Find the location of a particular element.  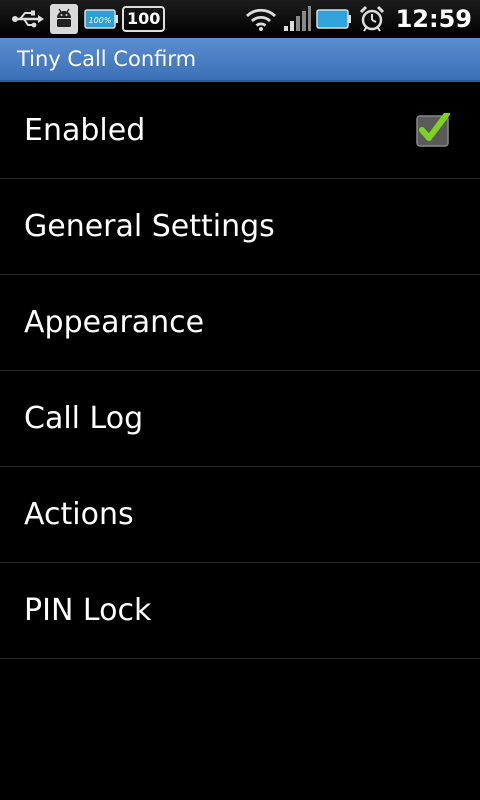

setting-enabled-label: Enabled is located at coordinates (85, 130).